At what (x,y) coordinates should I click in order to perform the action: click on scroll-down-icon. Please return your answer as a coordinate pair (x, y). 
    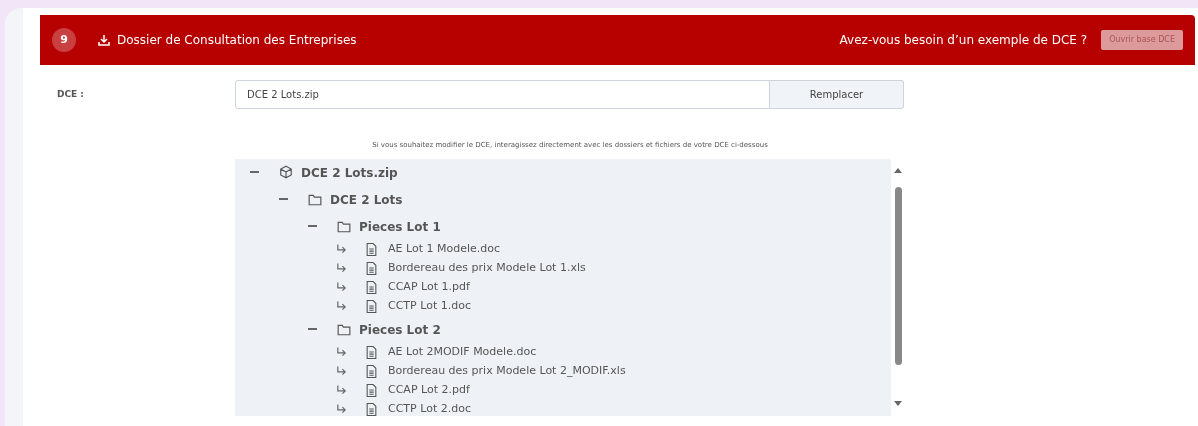
    Looking at the image, I should click on (898, 403).